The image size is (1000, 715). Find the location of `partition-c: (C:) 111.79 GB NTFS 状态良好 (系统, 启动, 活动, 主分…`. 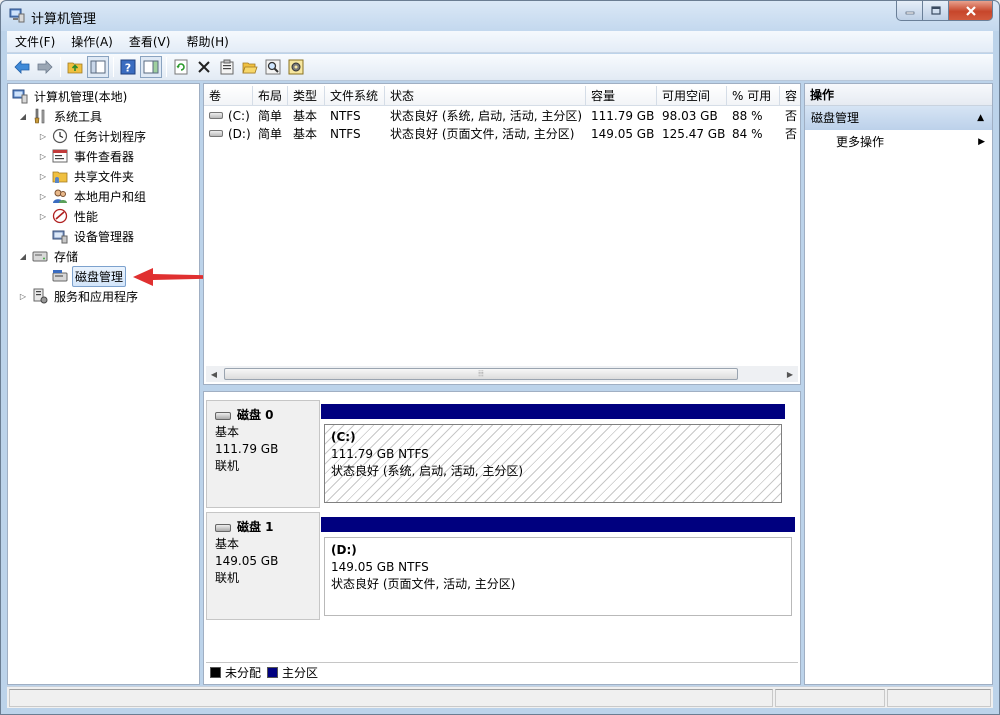

partition-c: (C:) 111.79 GB NTFS 状态良好 (系统, 启动, 活动, 主分… is located at coordinates (553, 455).